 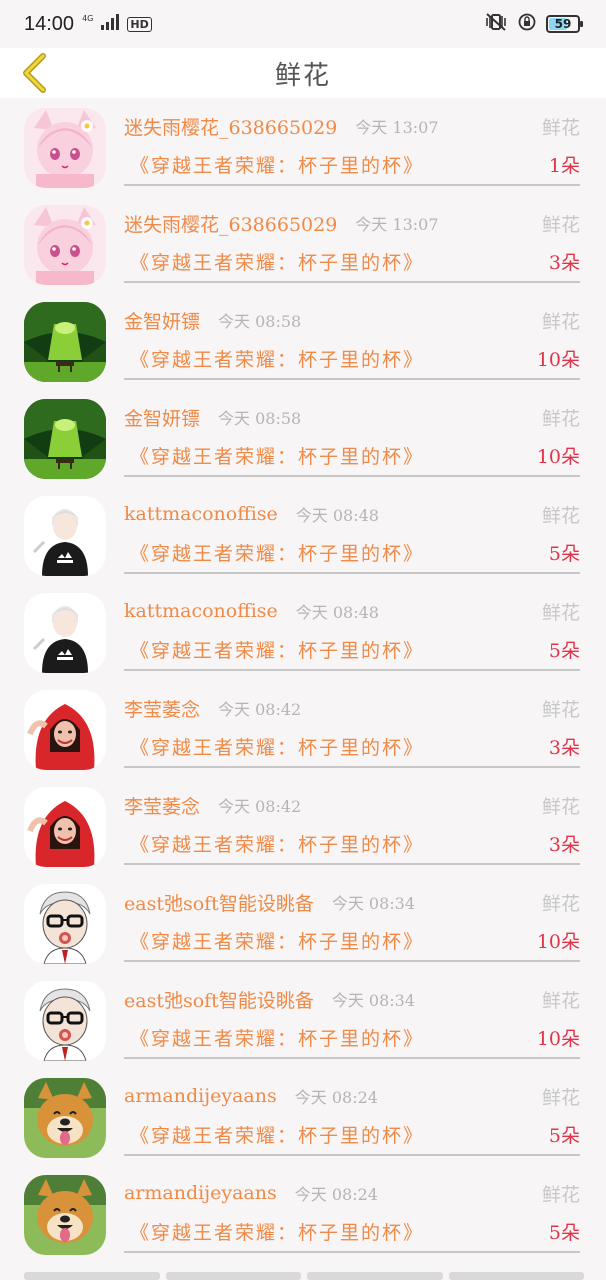 What do you see at coordinates (49, 23) in the screenshot?
I see `status-time: 14:00` at bounding box center [49, 23].